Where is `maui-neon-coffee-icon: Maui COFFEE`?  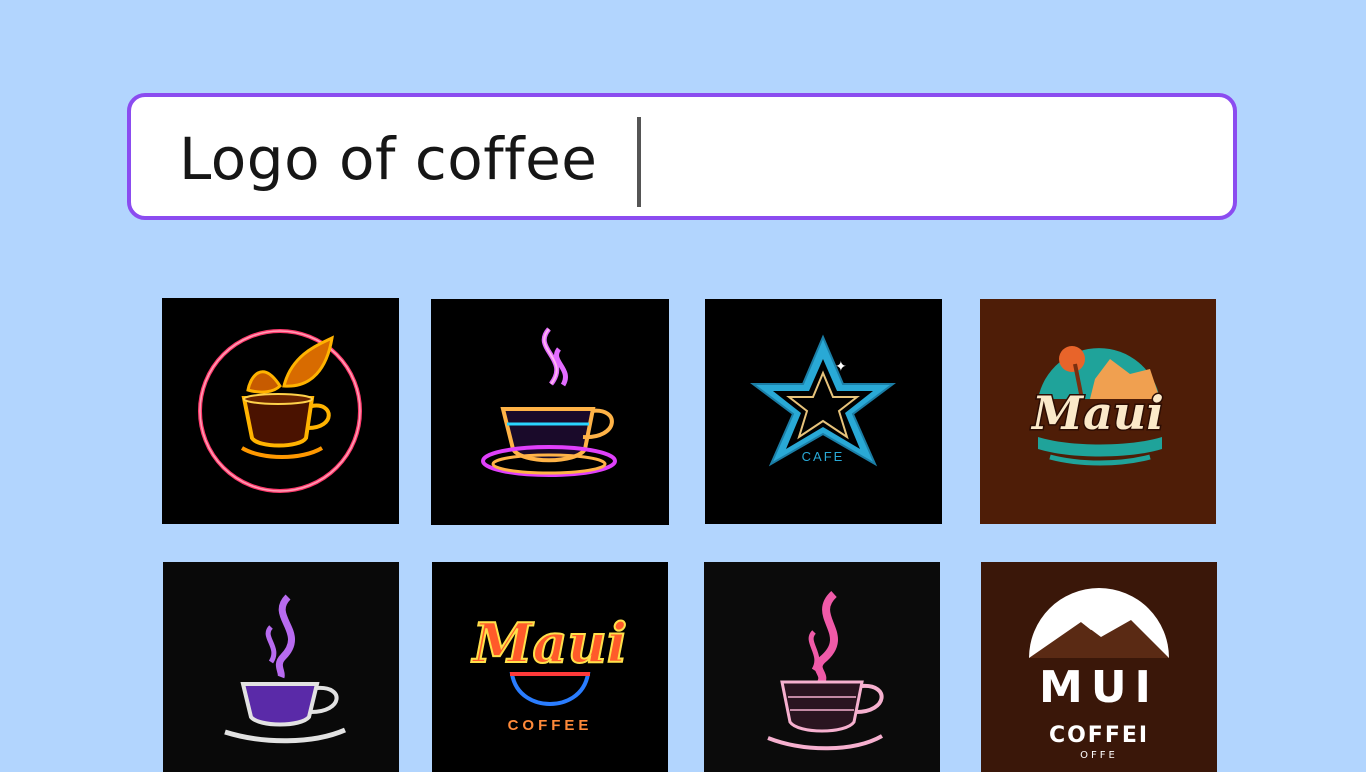 maui-neon-coffee-icon: Maui COFFEE is located at coordinates (549, 672).